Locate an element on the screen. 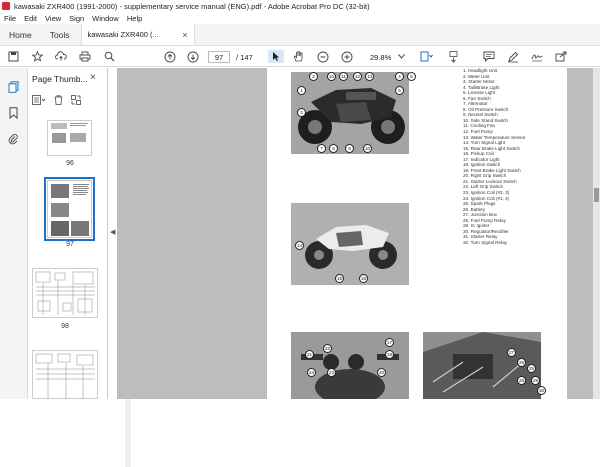  document-scrollbar-thumb is located at coordinates (596, 195).